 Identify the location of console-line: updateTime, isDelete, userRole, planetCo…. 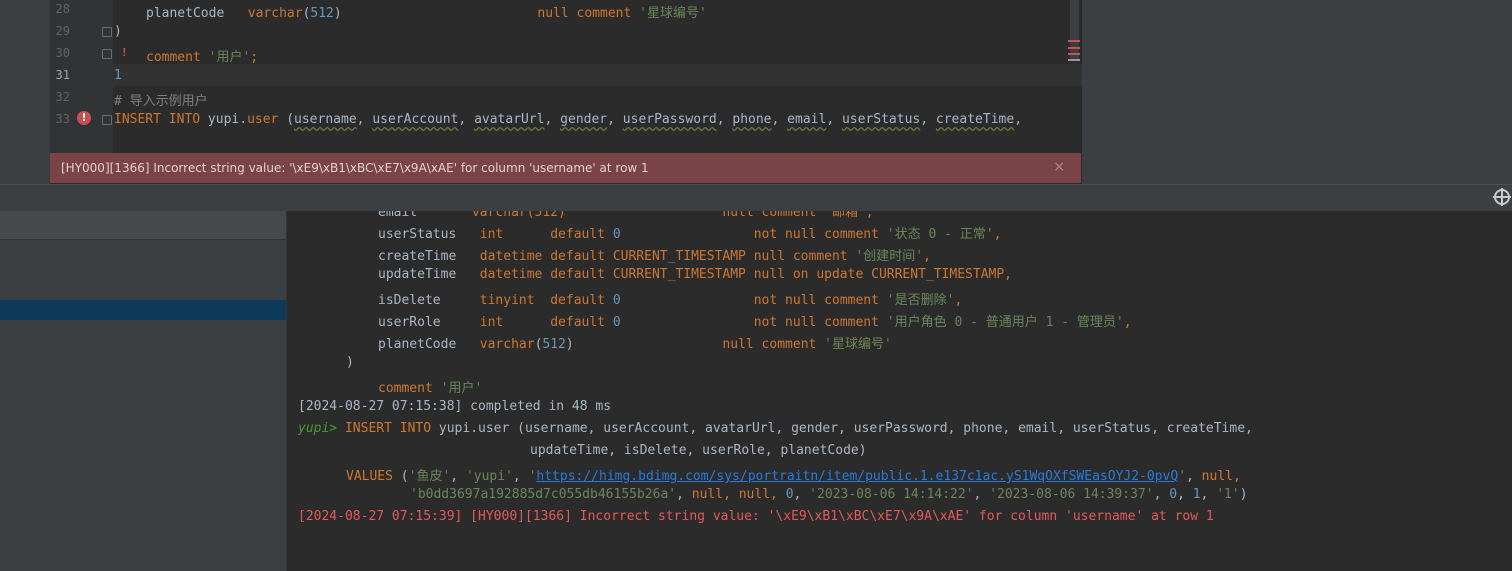
(698, 450).